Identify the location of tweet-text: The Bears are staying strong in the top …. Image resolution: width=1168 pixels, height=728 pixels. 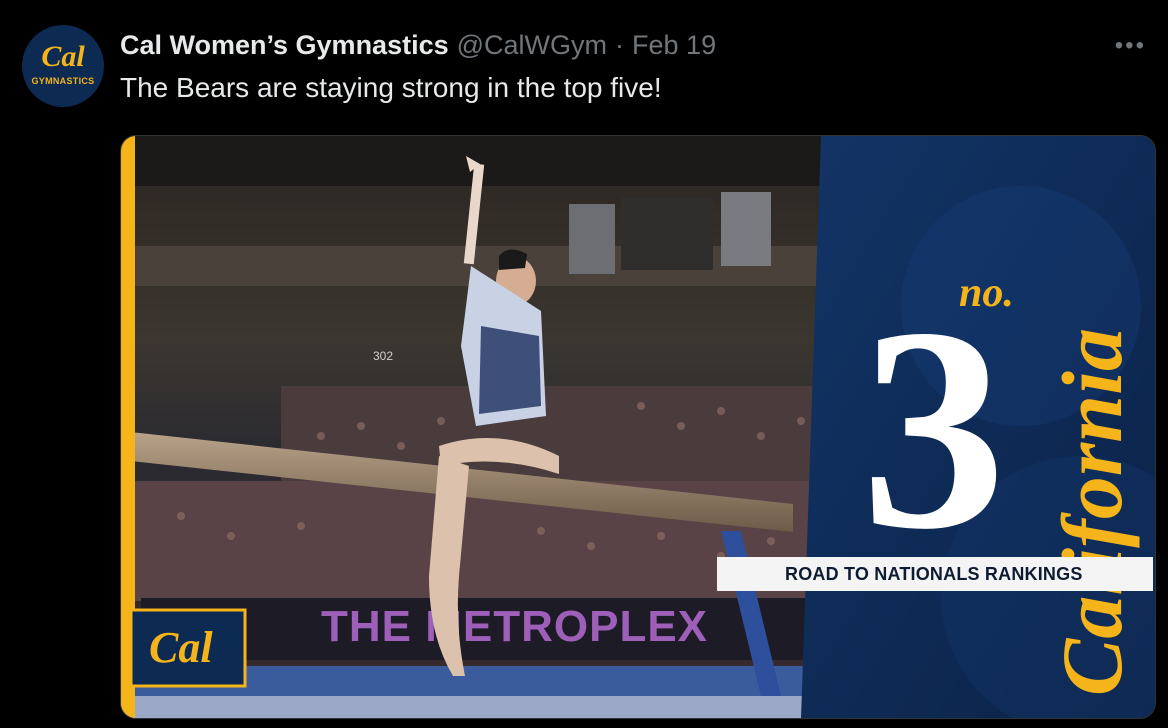
(391, 87).